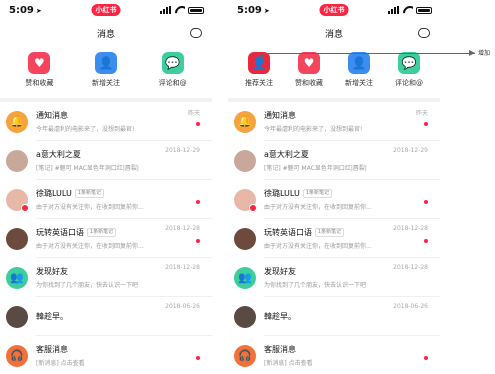  I want to click on quick-action-label: 评论和@, so click(172, 83).